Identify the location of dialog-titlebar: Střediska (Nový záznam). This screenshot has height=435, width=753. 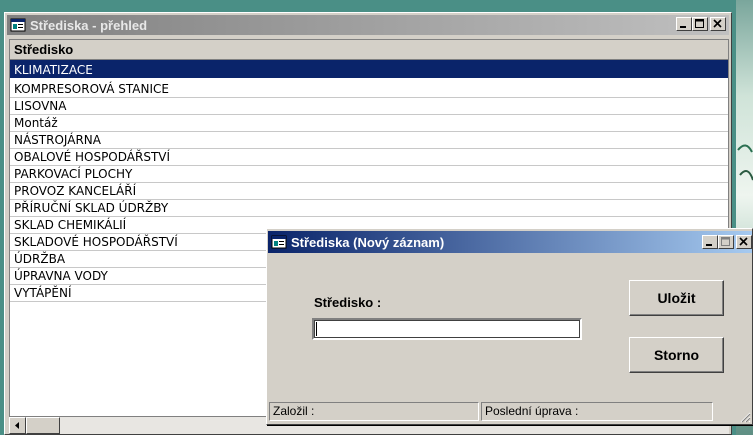
(510, 242).